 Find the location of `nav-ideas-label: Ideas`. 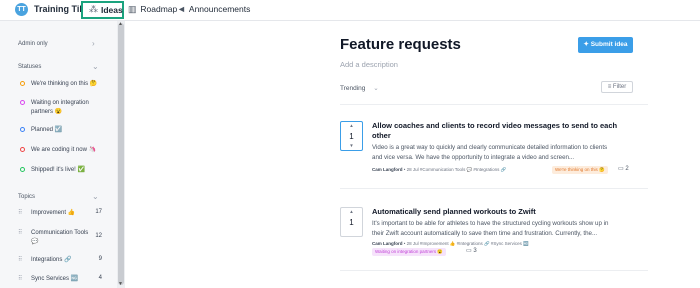

nav-ideas-label: Ideas is located at coordinates (112, 10).